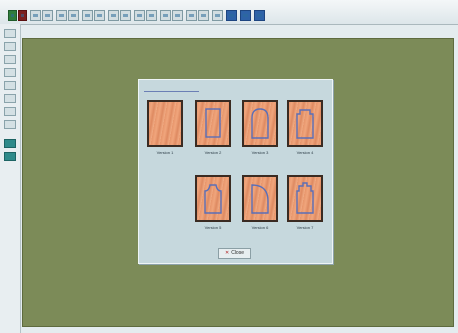 Image resolution: width=458 pixels, height=333 pixels. What do you see at coordinates (259, 15) in the screenshot?
I see `print-icon` at bounding box center [259, 15].